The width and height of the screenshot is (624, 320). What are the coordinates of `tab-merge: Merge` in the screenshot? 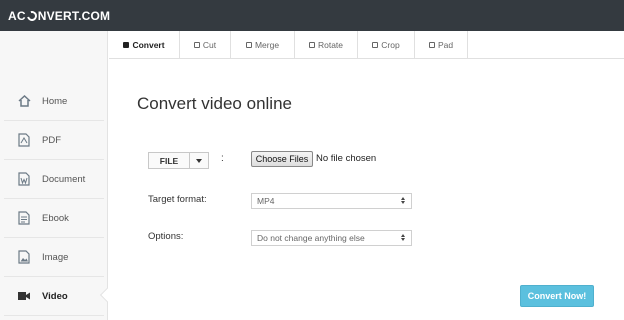 It's located at (263, 45).